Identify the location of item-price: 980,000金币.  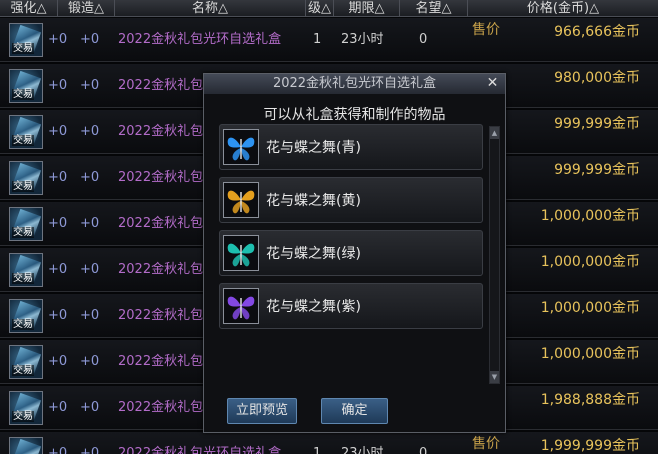
(597, 78).